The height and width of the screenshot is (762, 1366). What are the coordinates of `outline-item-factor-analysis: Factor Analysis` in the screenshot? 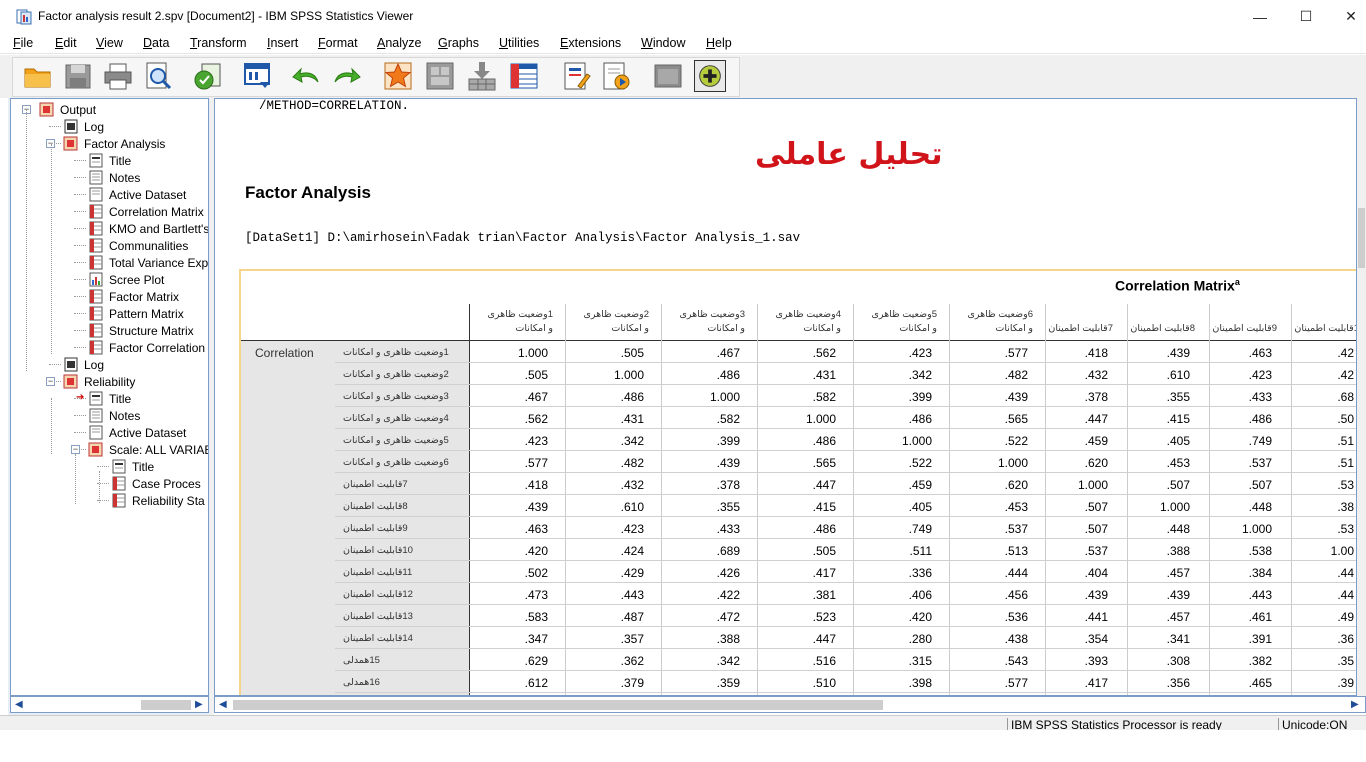 It's located at (114, 143).